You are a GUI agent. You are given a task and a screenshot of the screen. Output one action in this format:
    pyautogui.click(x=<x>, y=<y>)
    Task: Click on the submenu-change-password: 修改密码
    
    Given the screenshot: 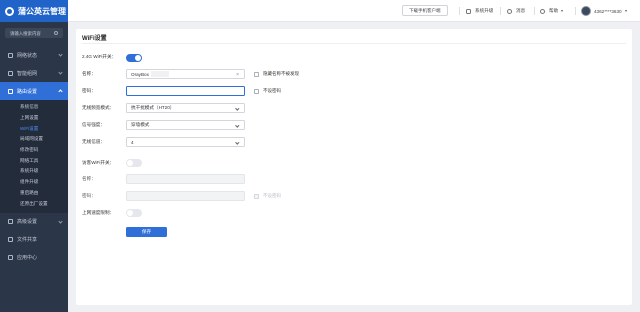 What is the action you would take?
    pyautogui.click(x=34, y=150)
    